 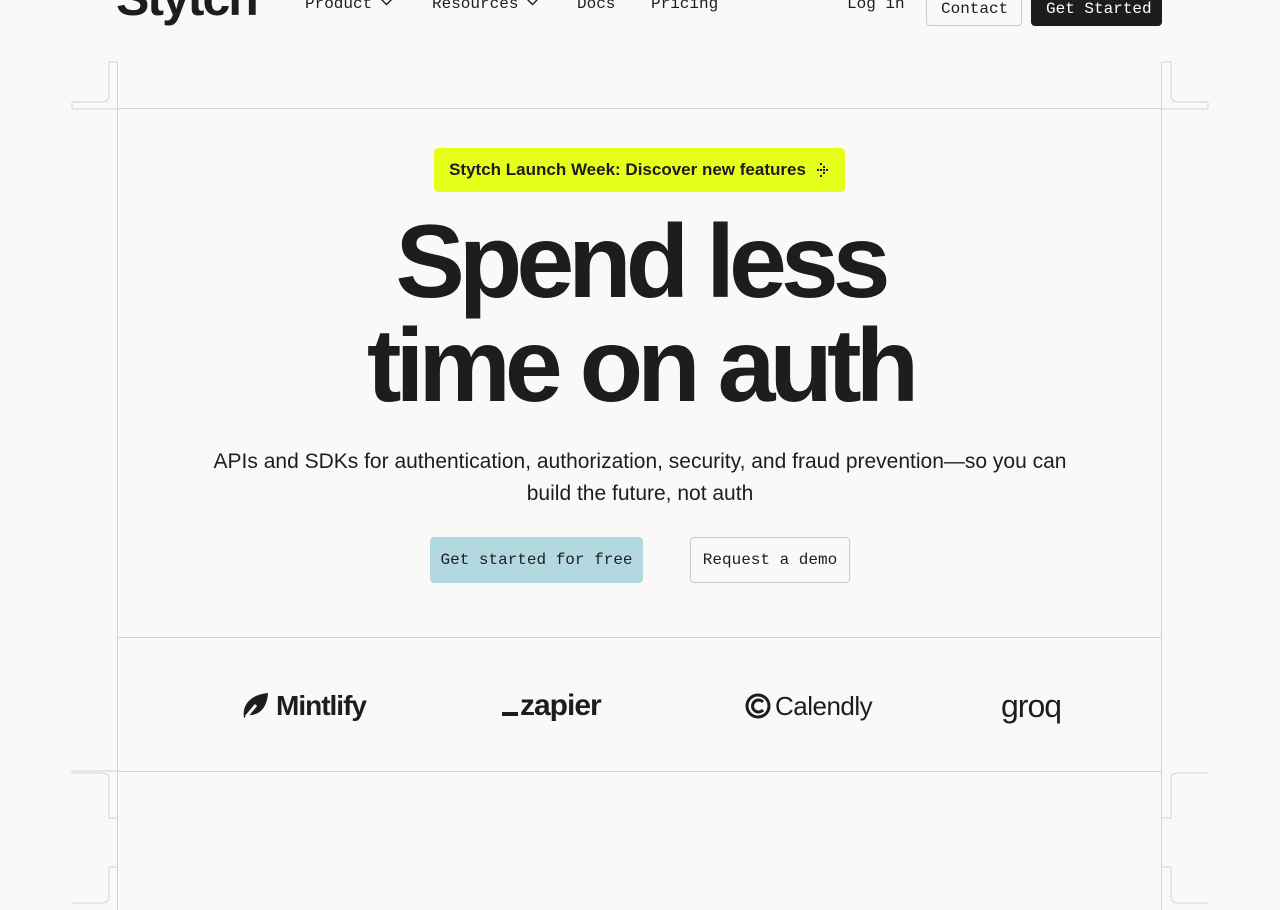 I want to click on customer-logo-zapier: zapier, so click(x=552, y=706).